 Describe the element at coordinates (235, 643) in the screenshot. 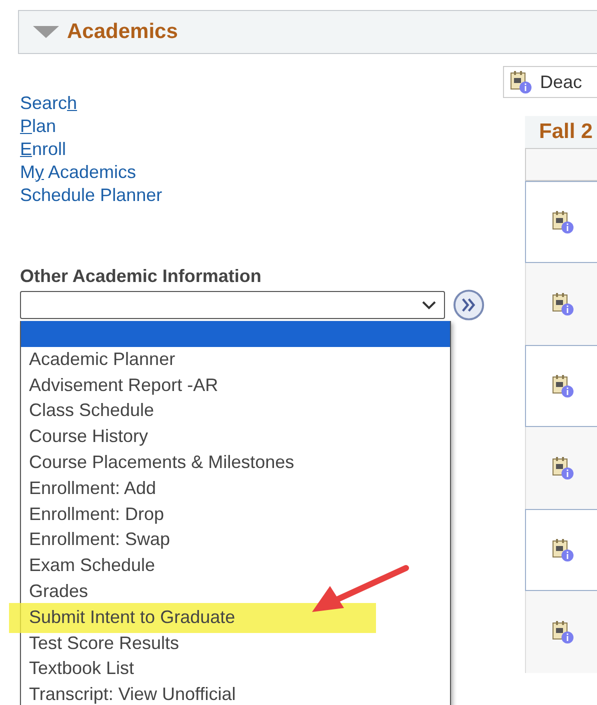

I see `dropdown-option: Test Score Results` at that location.